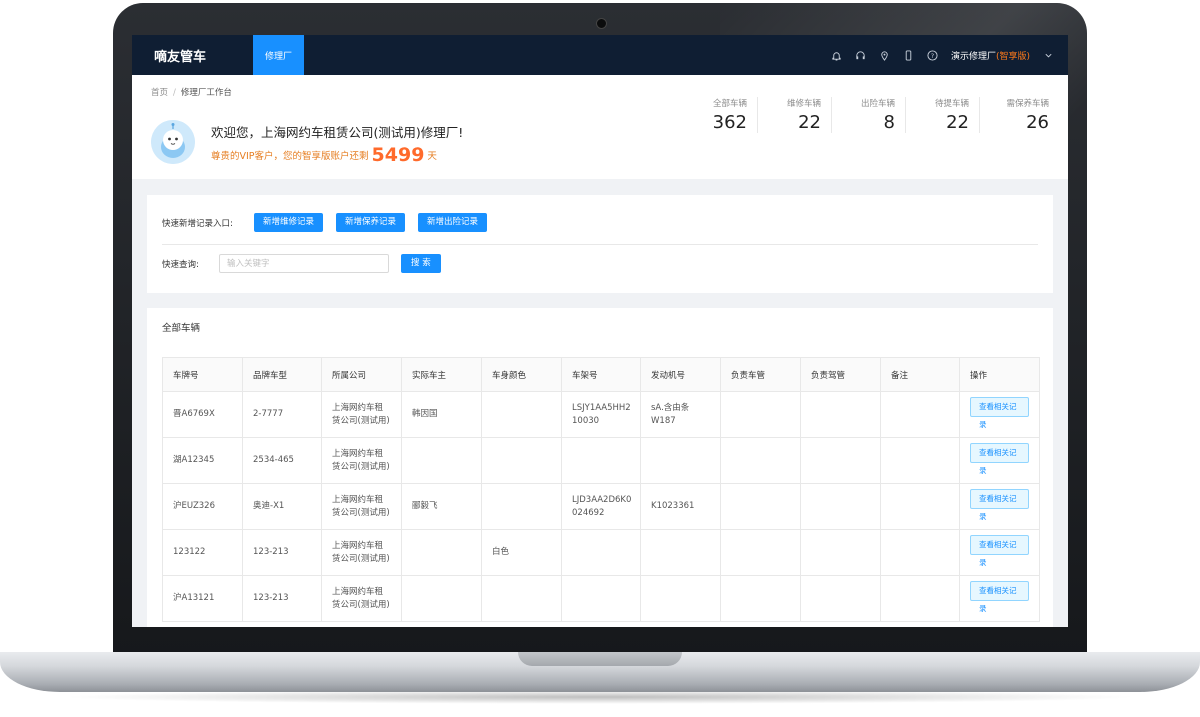  I want to click on cell-vin: LJD3AA2D6K0 024692, so click(601, 506).